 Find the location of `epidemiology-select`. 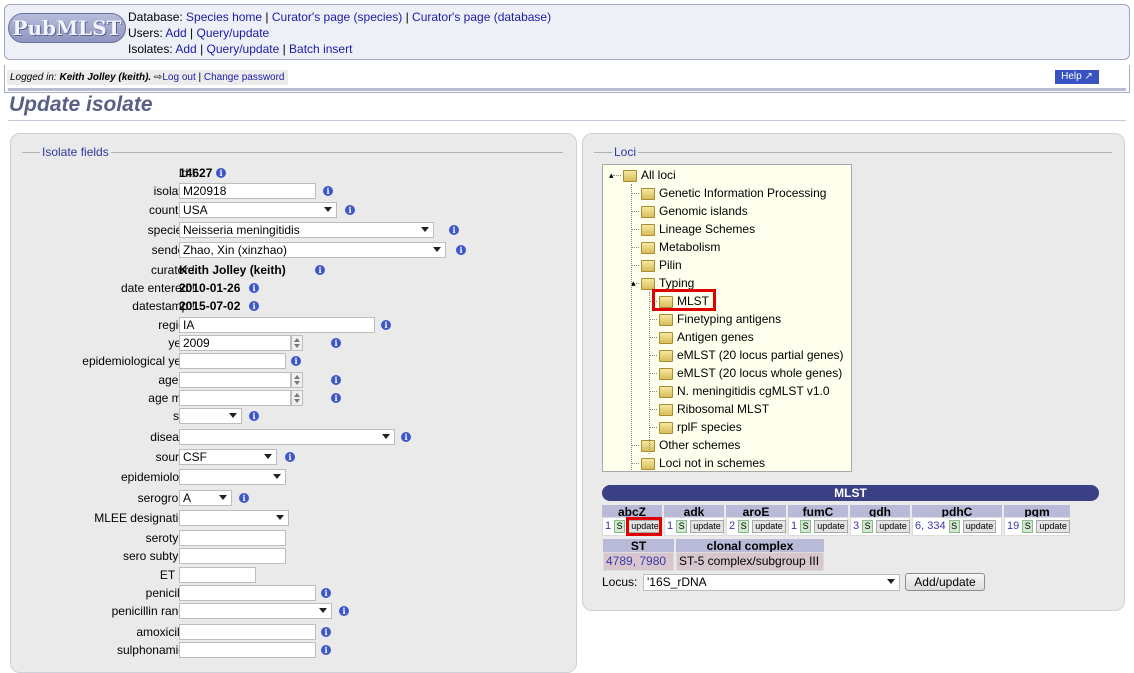

epidemiology-select is located at coordinates (232, 477).